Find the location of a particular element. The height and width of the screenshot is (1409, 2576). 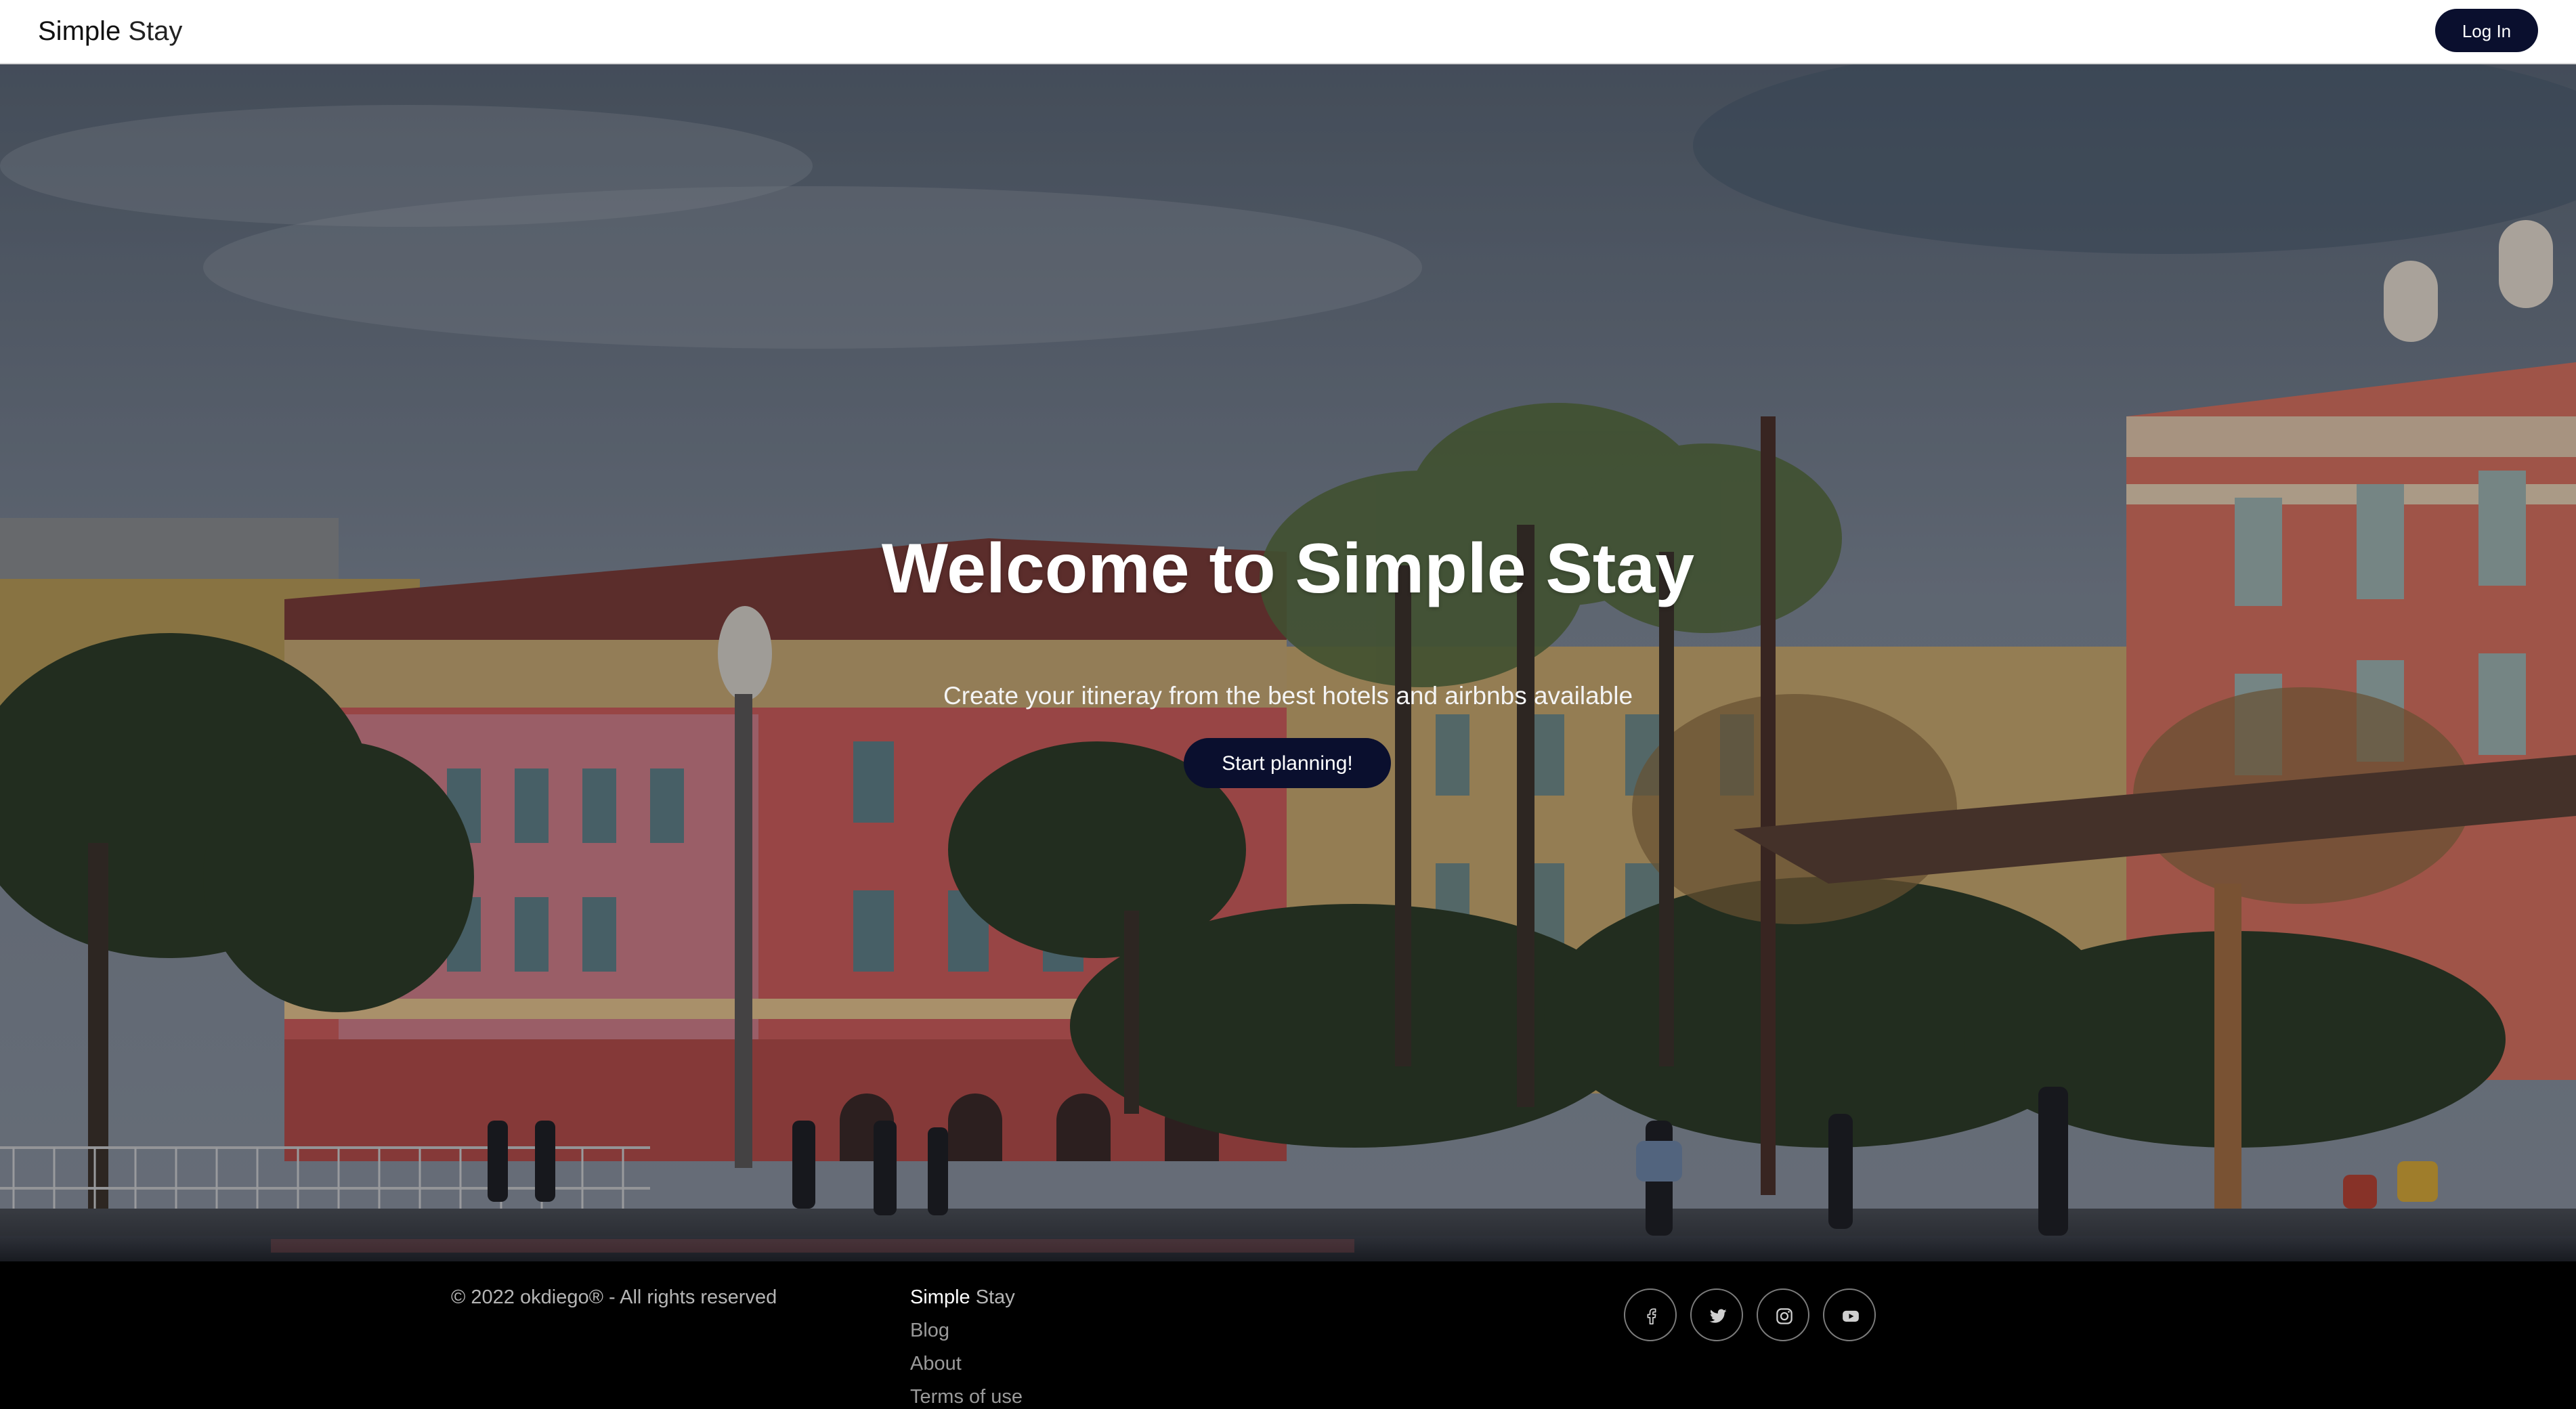

twitter-icon is located at coordinates (1718, 1316).